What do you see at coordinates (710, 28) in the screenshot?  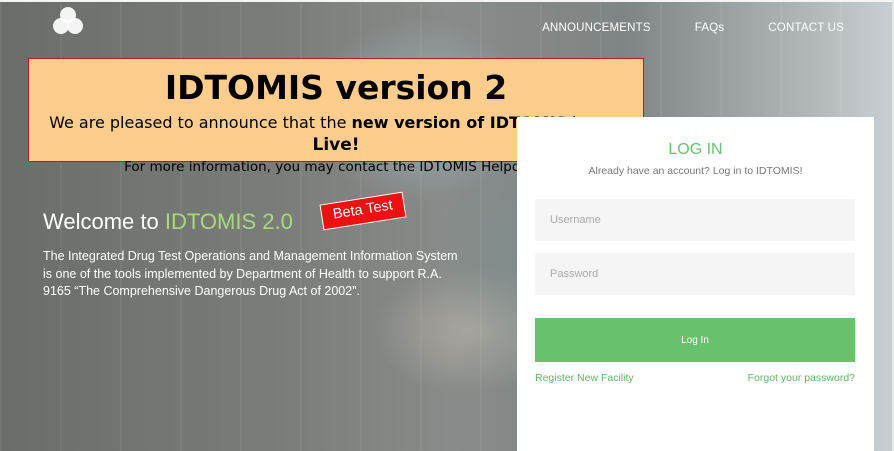 I see `nav-faqs: FAQs` at bounding box center [710, 28].